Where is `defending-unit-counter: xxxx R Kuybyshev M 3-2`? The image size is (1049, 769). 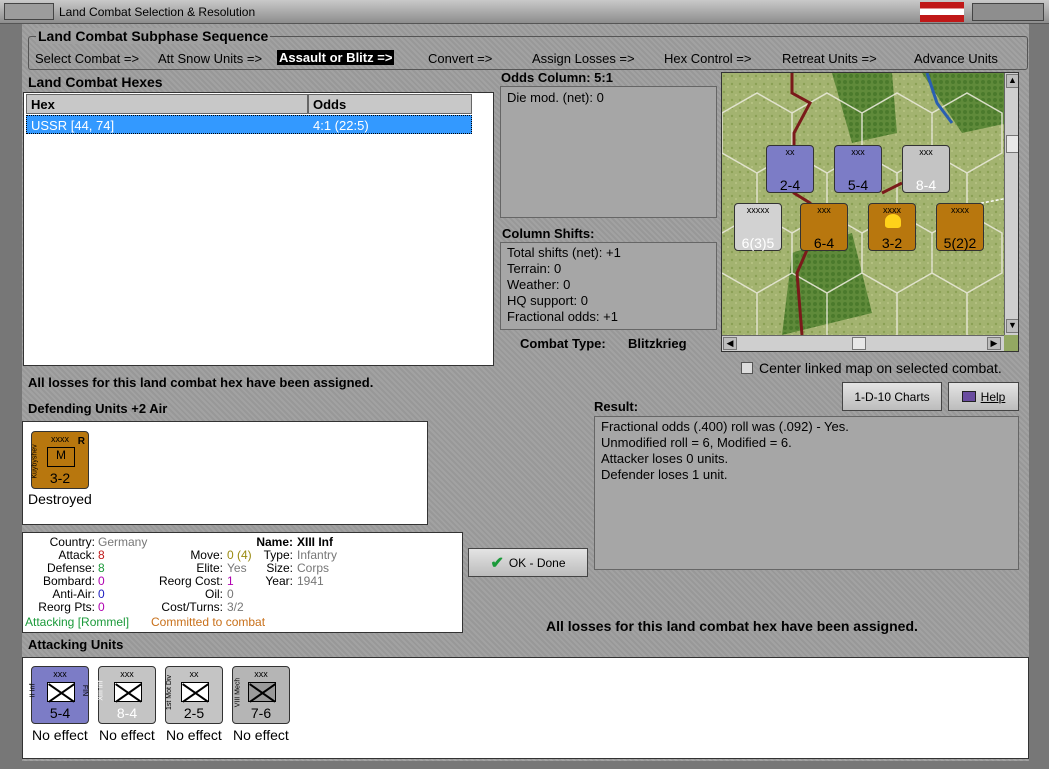
defending-unit-counter: xxxx R Kuybyshev M 3-2 is located at coordinates (60, 460).